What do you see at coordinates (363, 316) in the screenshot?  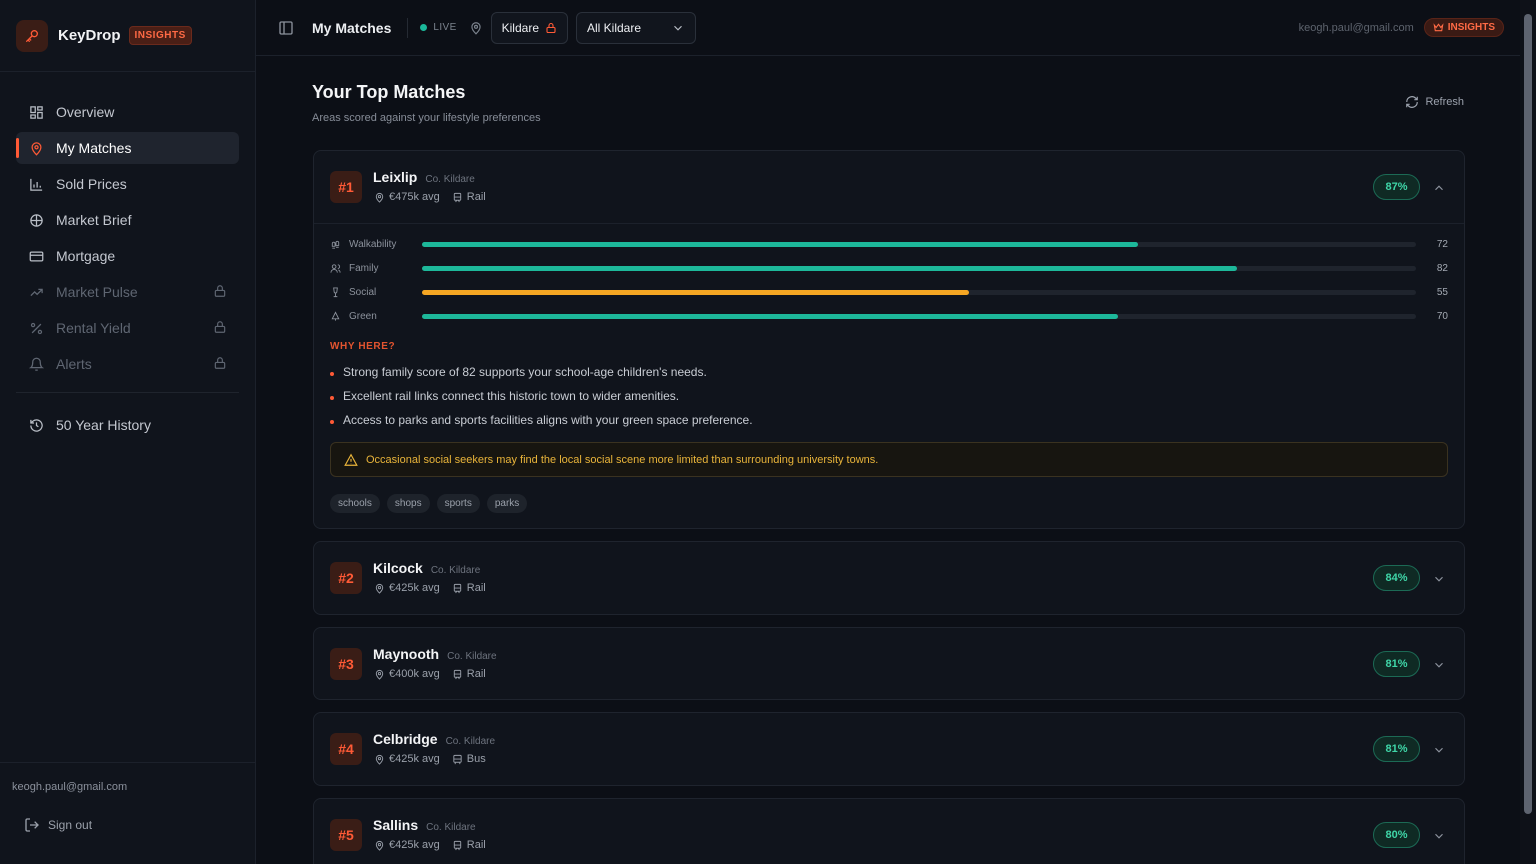 I see `metric-label: Green` at bounding box center [363, 316].